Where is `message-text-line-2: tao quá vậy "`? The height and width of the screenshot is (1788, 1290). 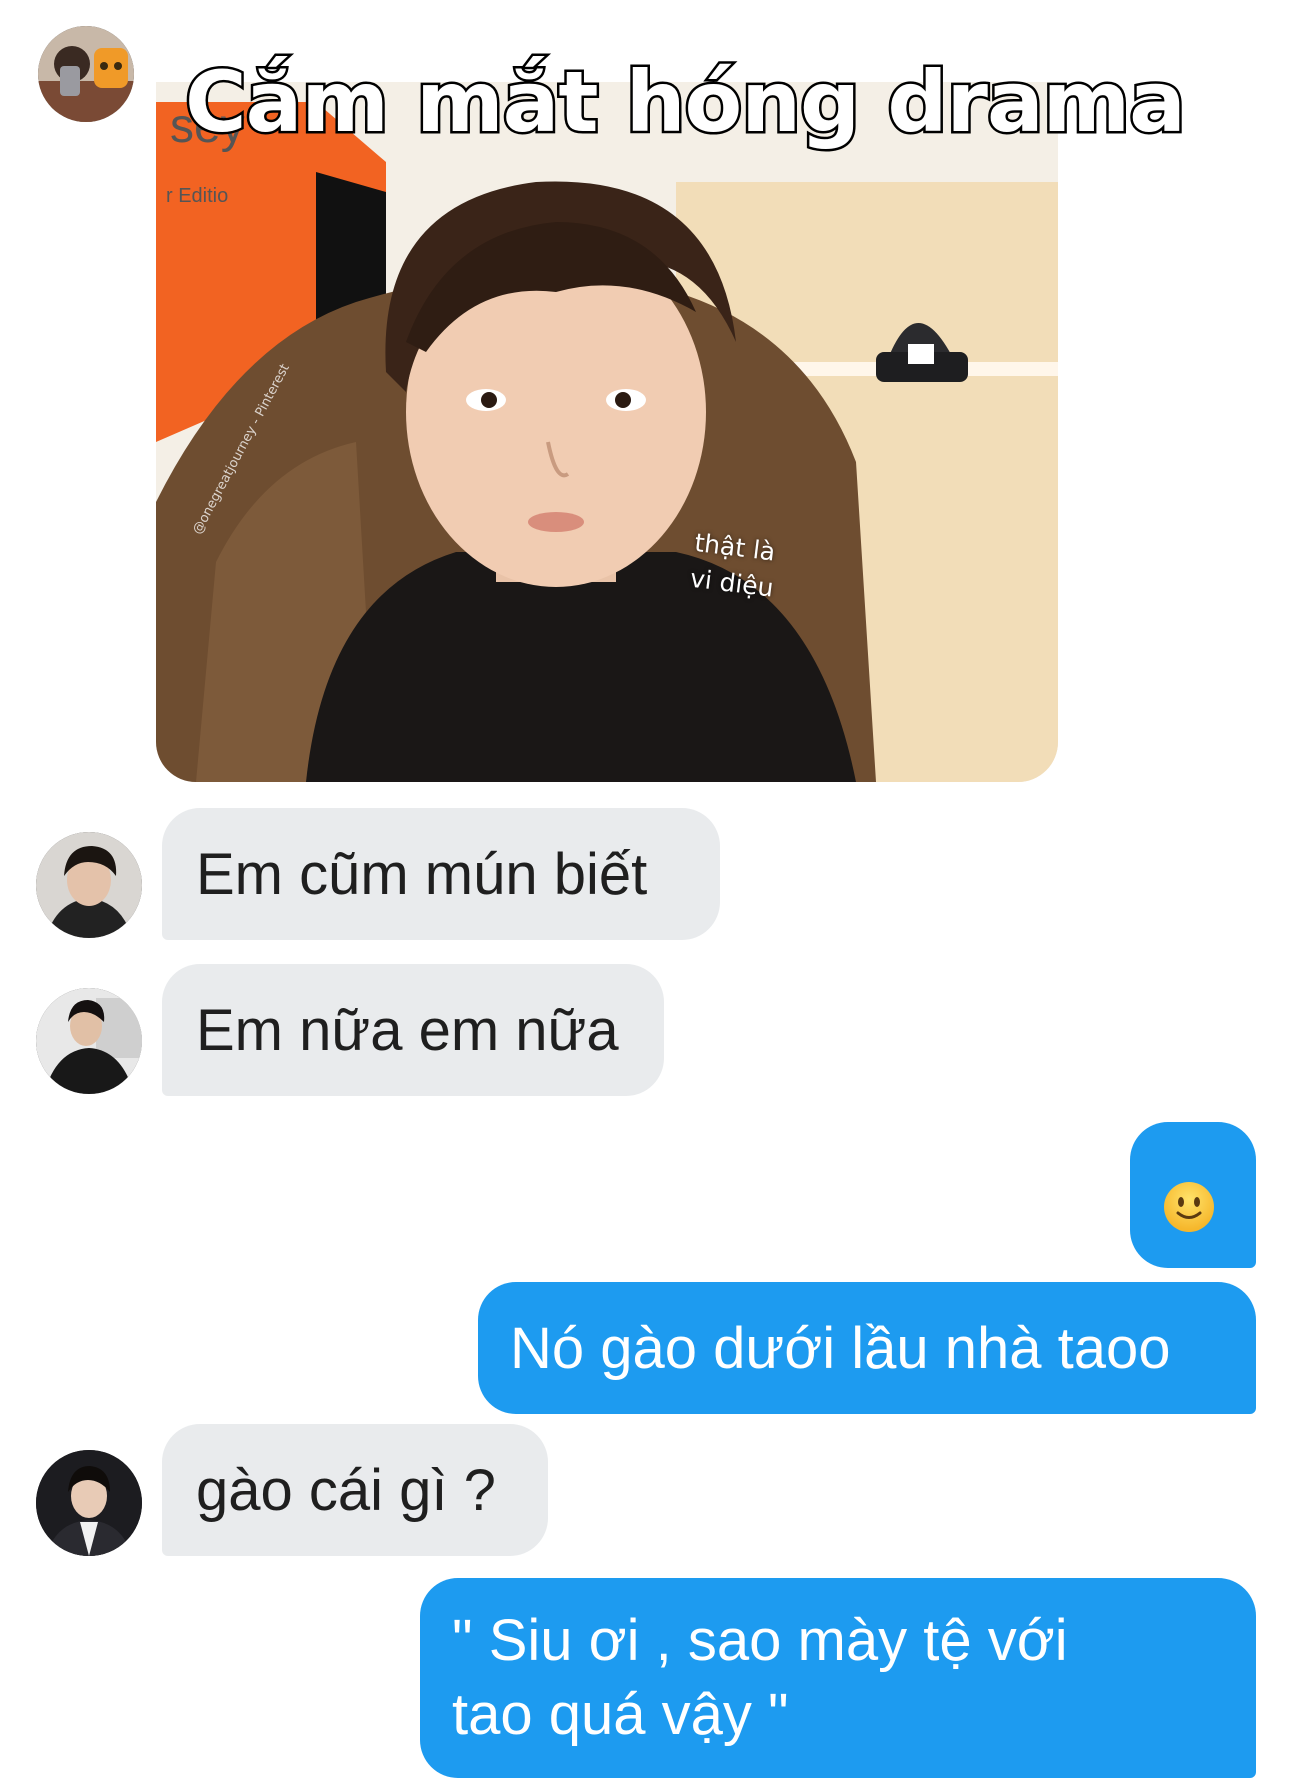
message-text-line-2: tao quá vậy " is located at coordinates (620, 1714).